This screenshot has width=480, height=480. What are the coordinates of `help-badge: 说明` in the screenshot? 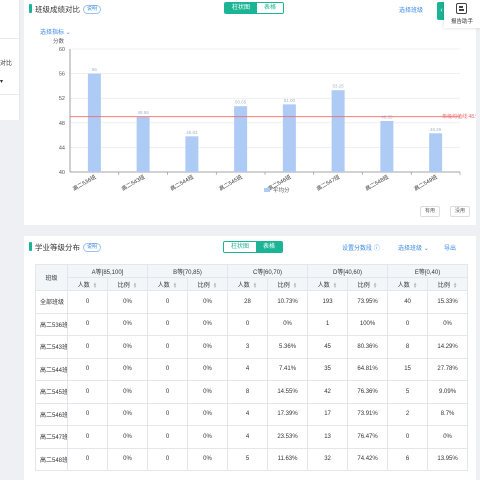 It's located at (92, 247).